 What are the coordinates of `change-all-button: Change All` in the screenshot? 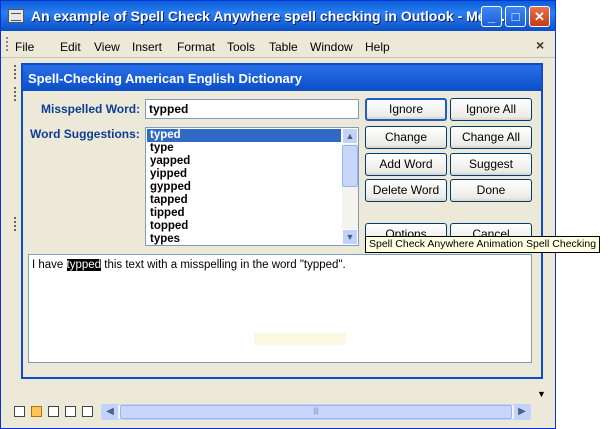 It's located at (491, 137).